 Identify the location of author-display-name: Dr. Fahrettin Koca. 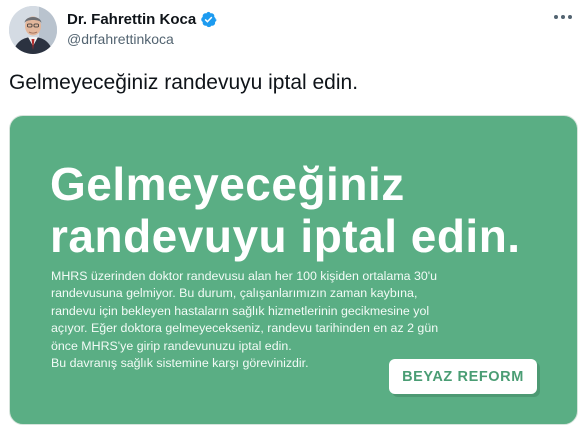
(131, 19).